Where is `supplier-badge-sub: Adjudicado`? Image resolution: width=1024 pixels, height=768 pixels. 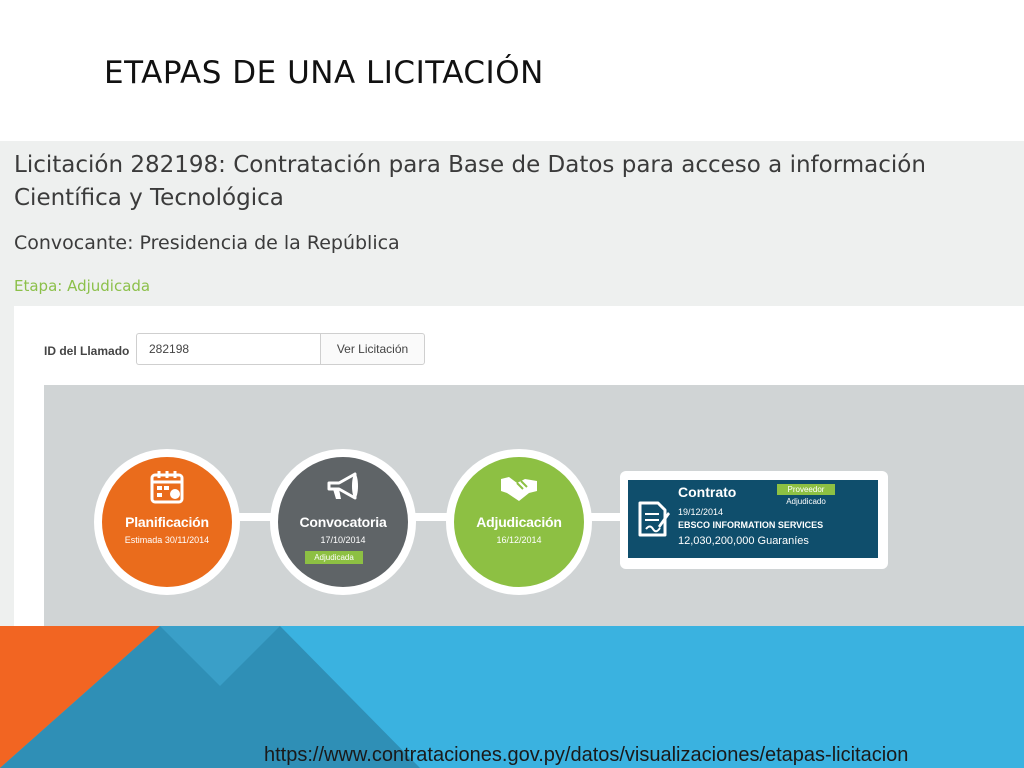 supplier-badge-sub: Adjudicado is located at coordinates (806, 501).